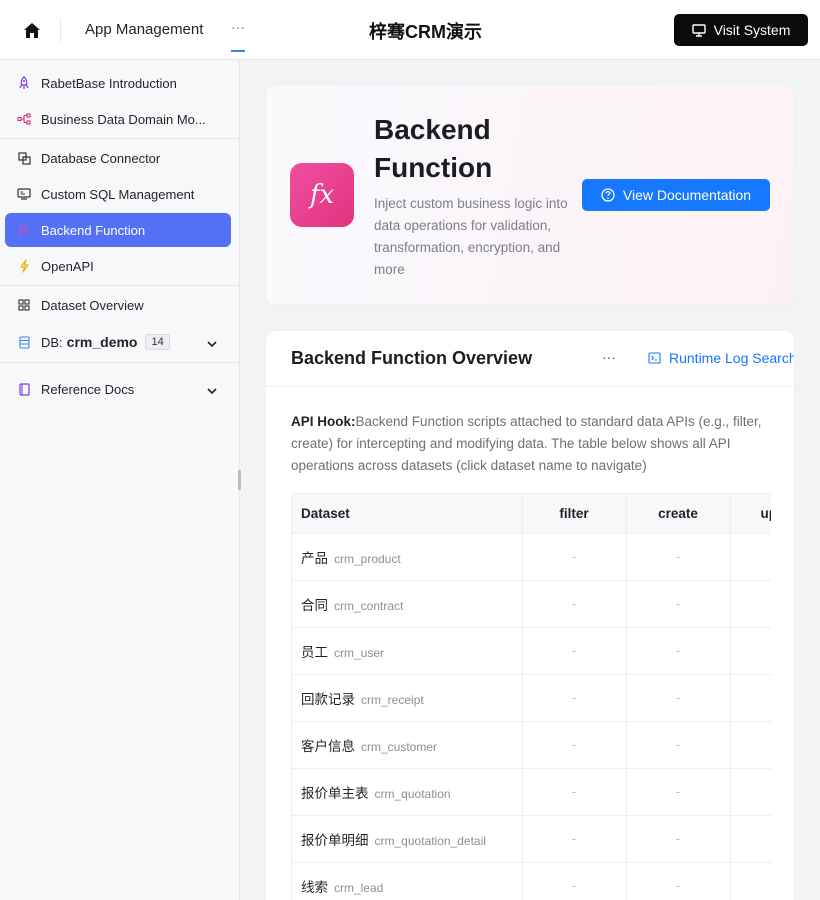  Describe the element at coordinates (425, 32) in the screenshot. I see `app-title: 梓骞CRM演示` at that location.